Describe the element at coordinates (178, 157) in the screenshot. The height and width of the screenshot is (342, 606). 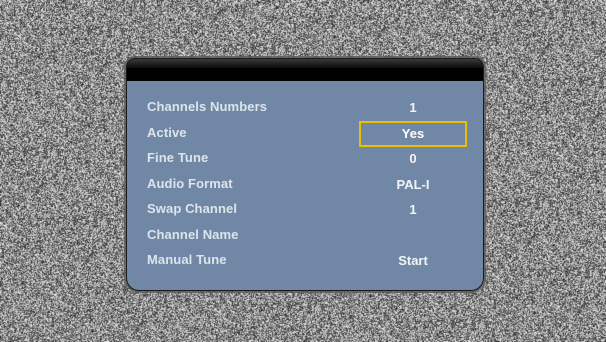
I see `menu-label-fine-tune: Fine Tune` at that location.